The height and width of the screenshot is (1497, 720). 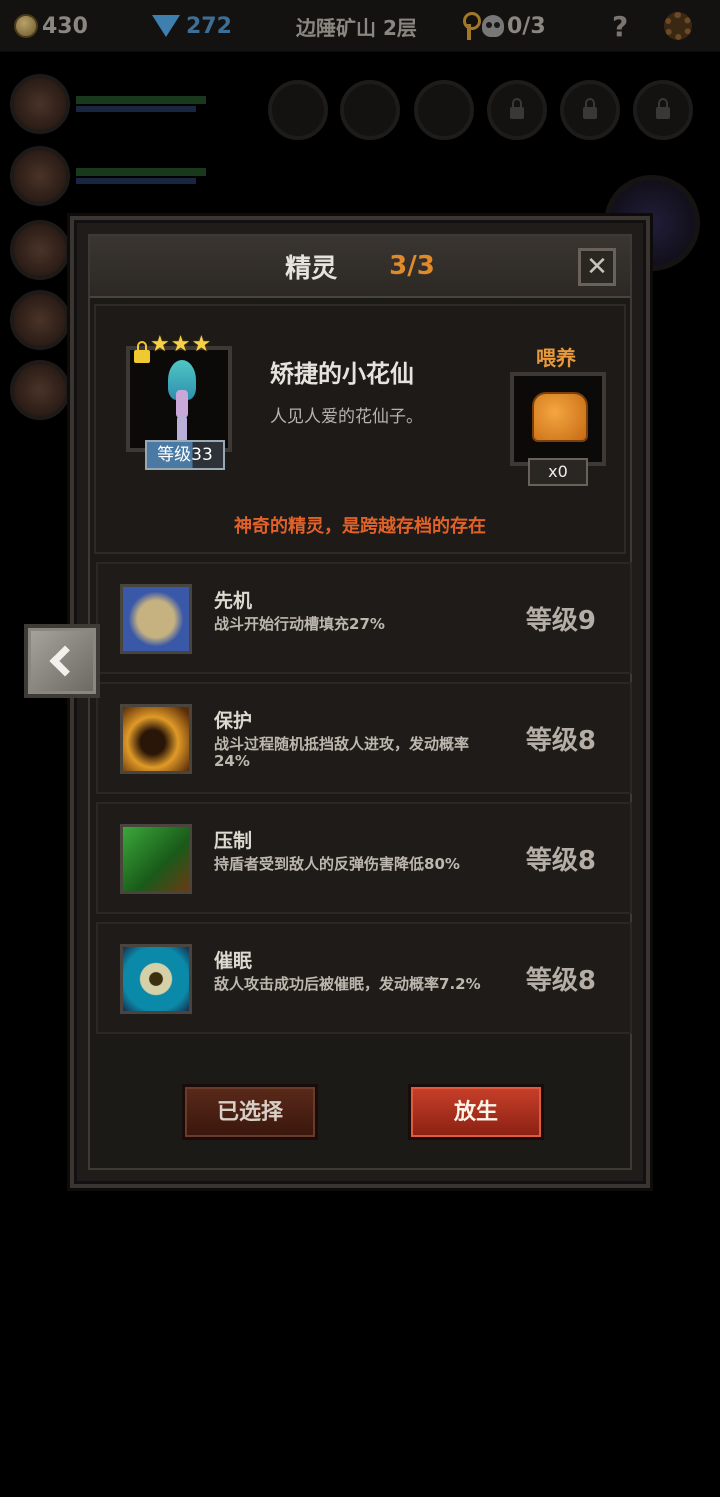 I want to click on key-skull-counter: 0/3, so click(x=504, y=26).